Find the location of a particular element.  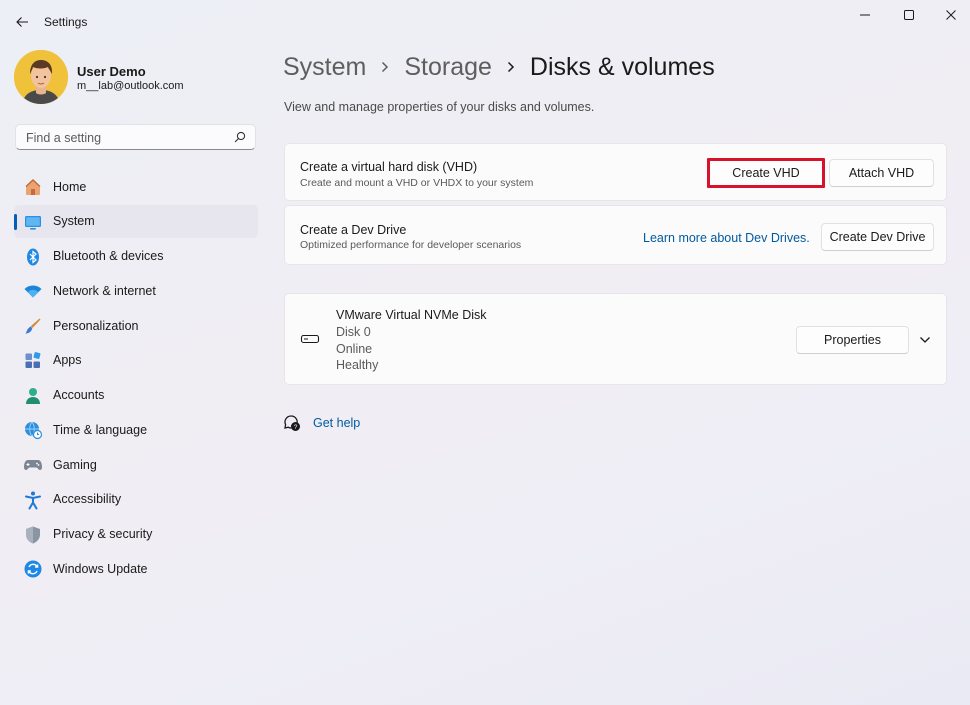

breadcrumb: System Storage Disks & volumes is located at coordinates (499, 67).